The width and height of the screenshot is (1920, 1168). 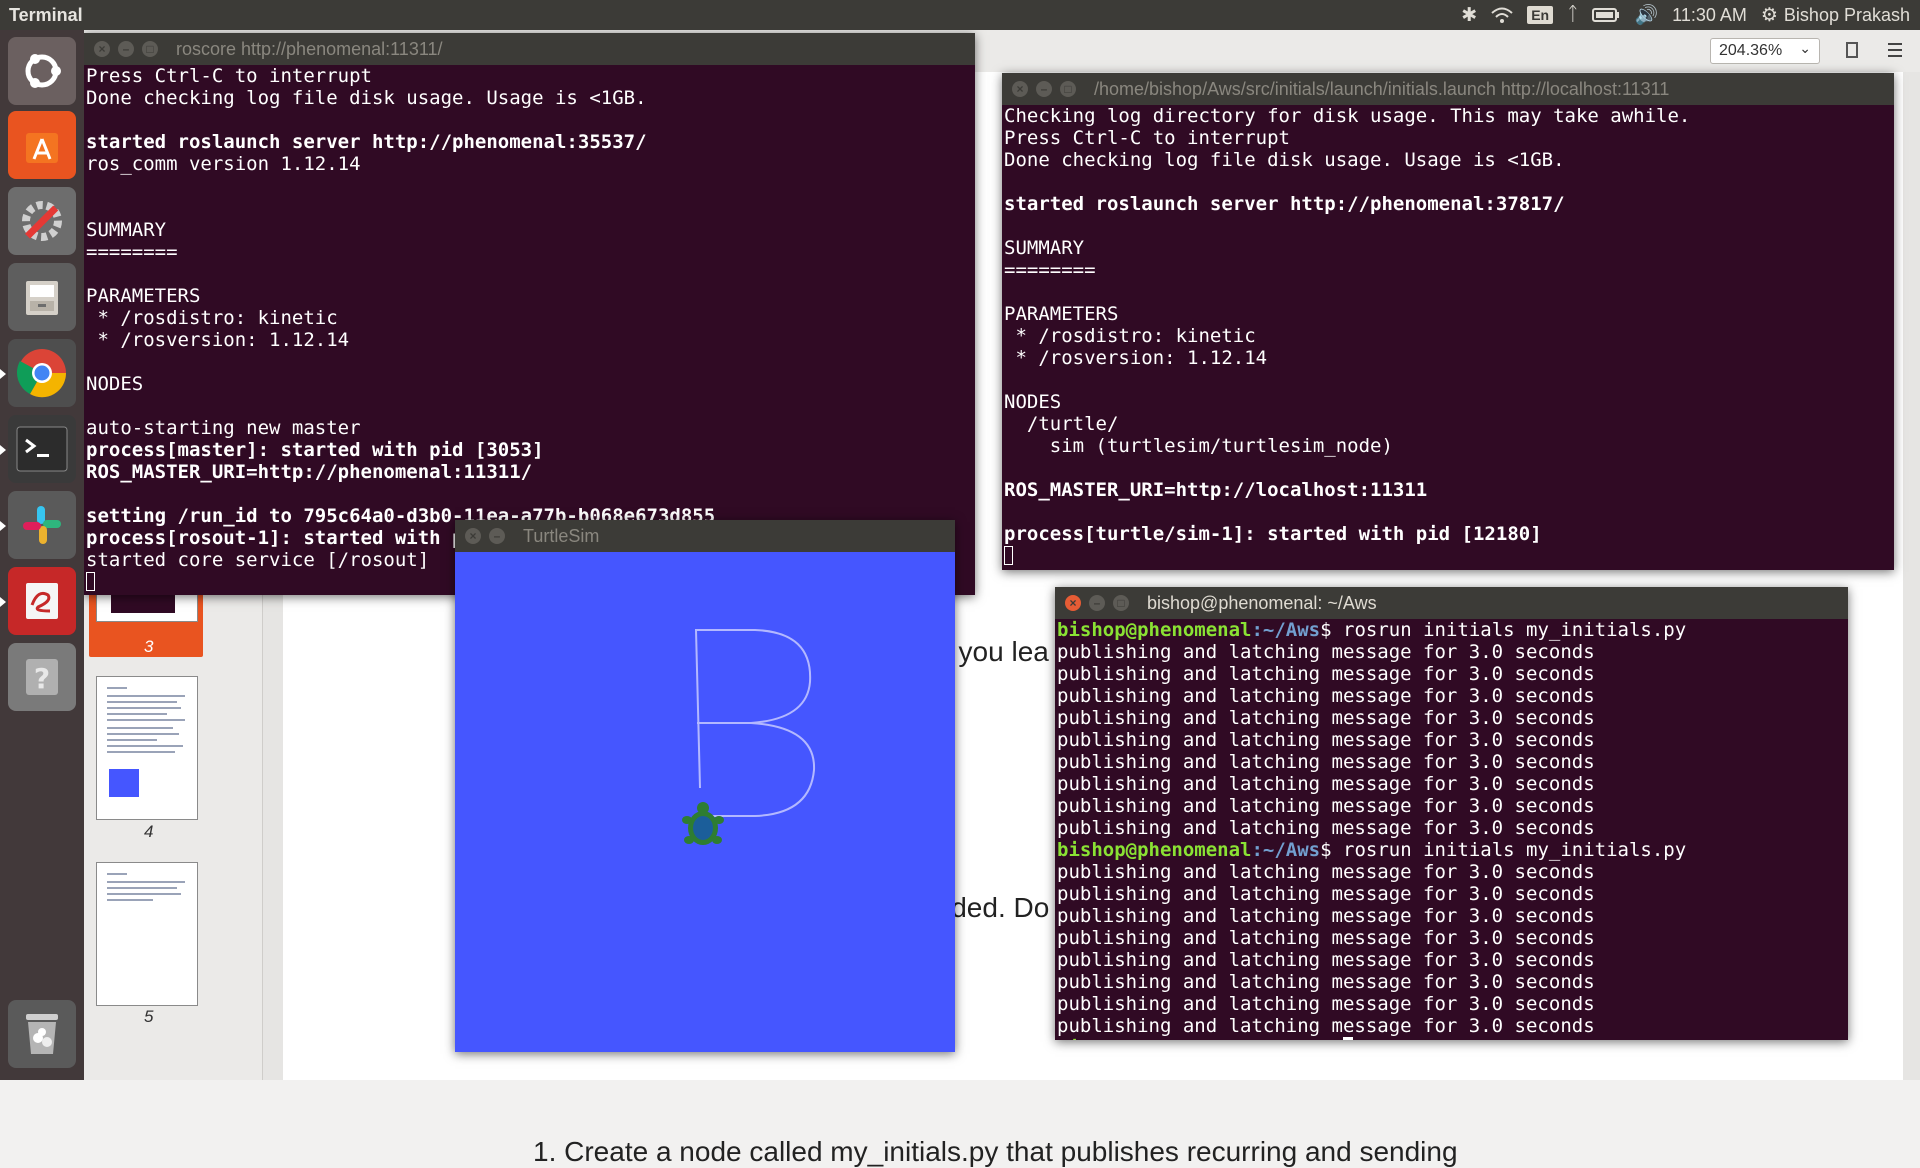 I want to click on bluetooth-icon: ᛏ, so click(x=1572, y=15).